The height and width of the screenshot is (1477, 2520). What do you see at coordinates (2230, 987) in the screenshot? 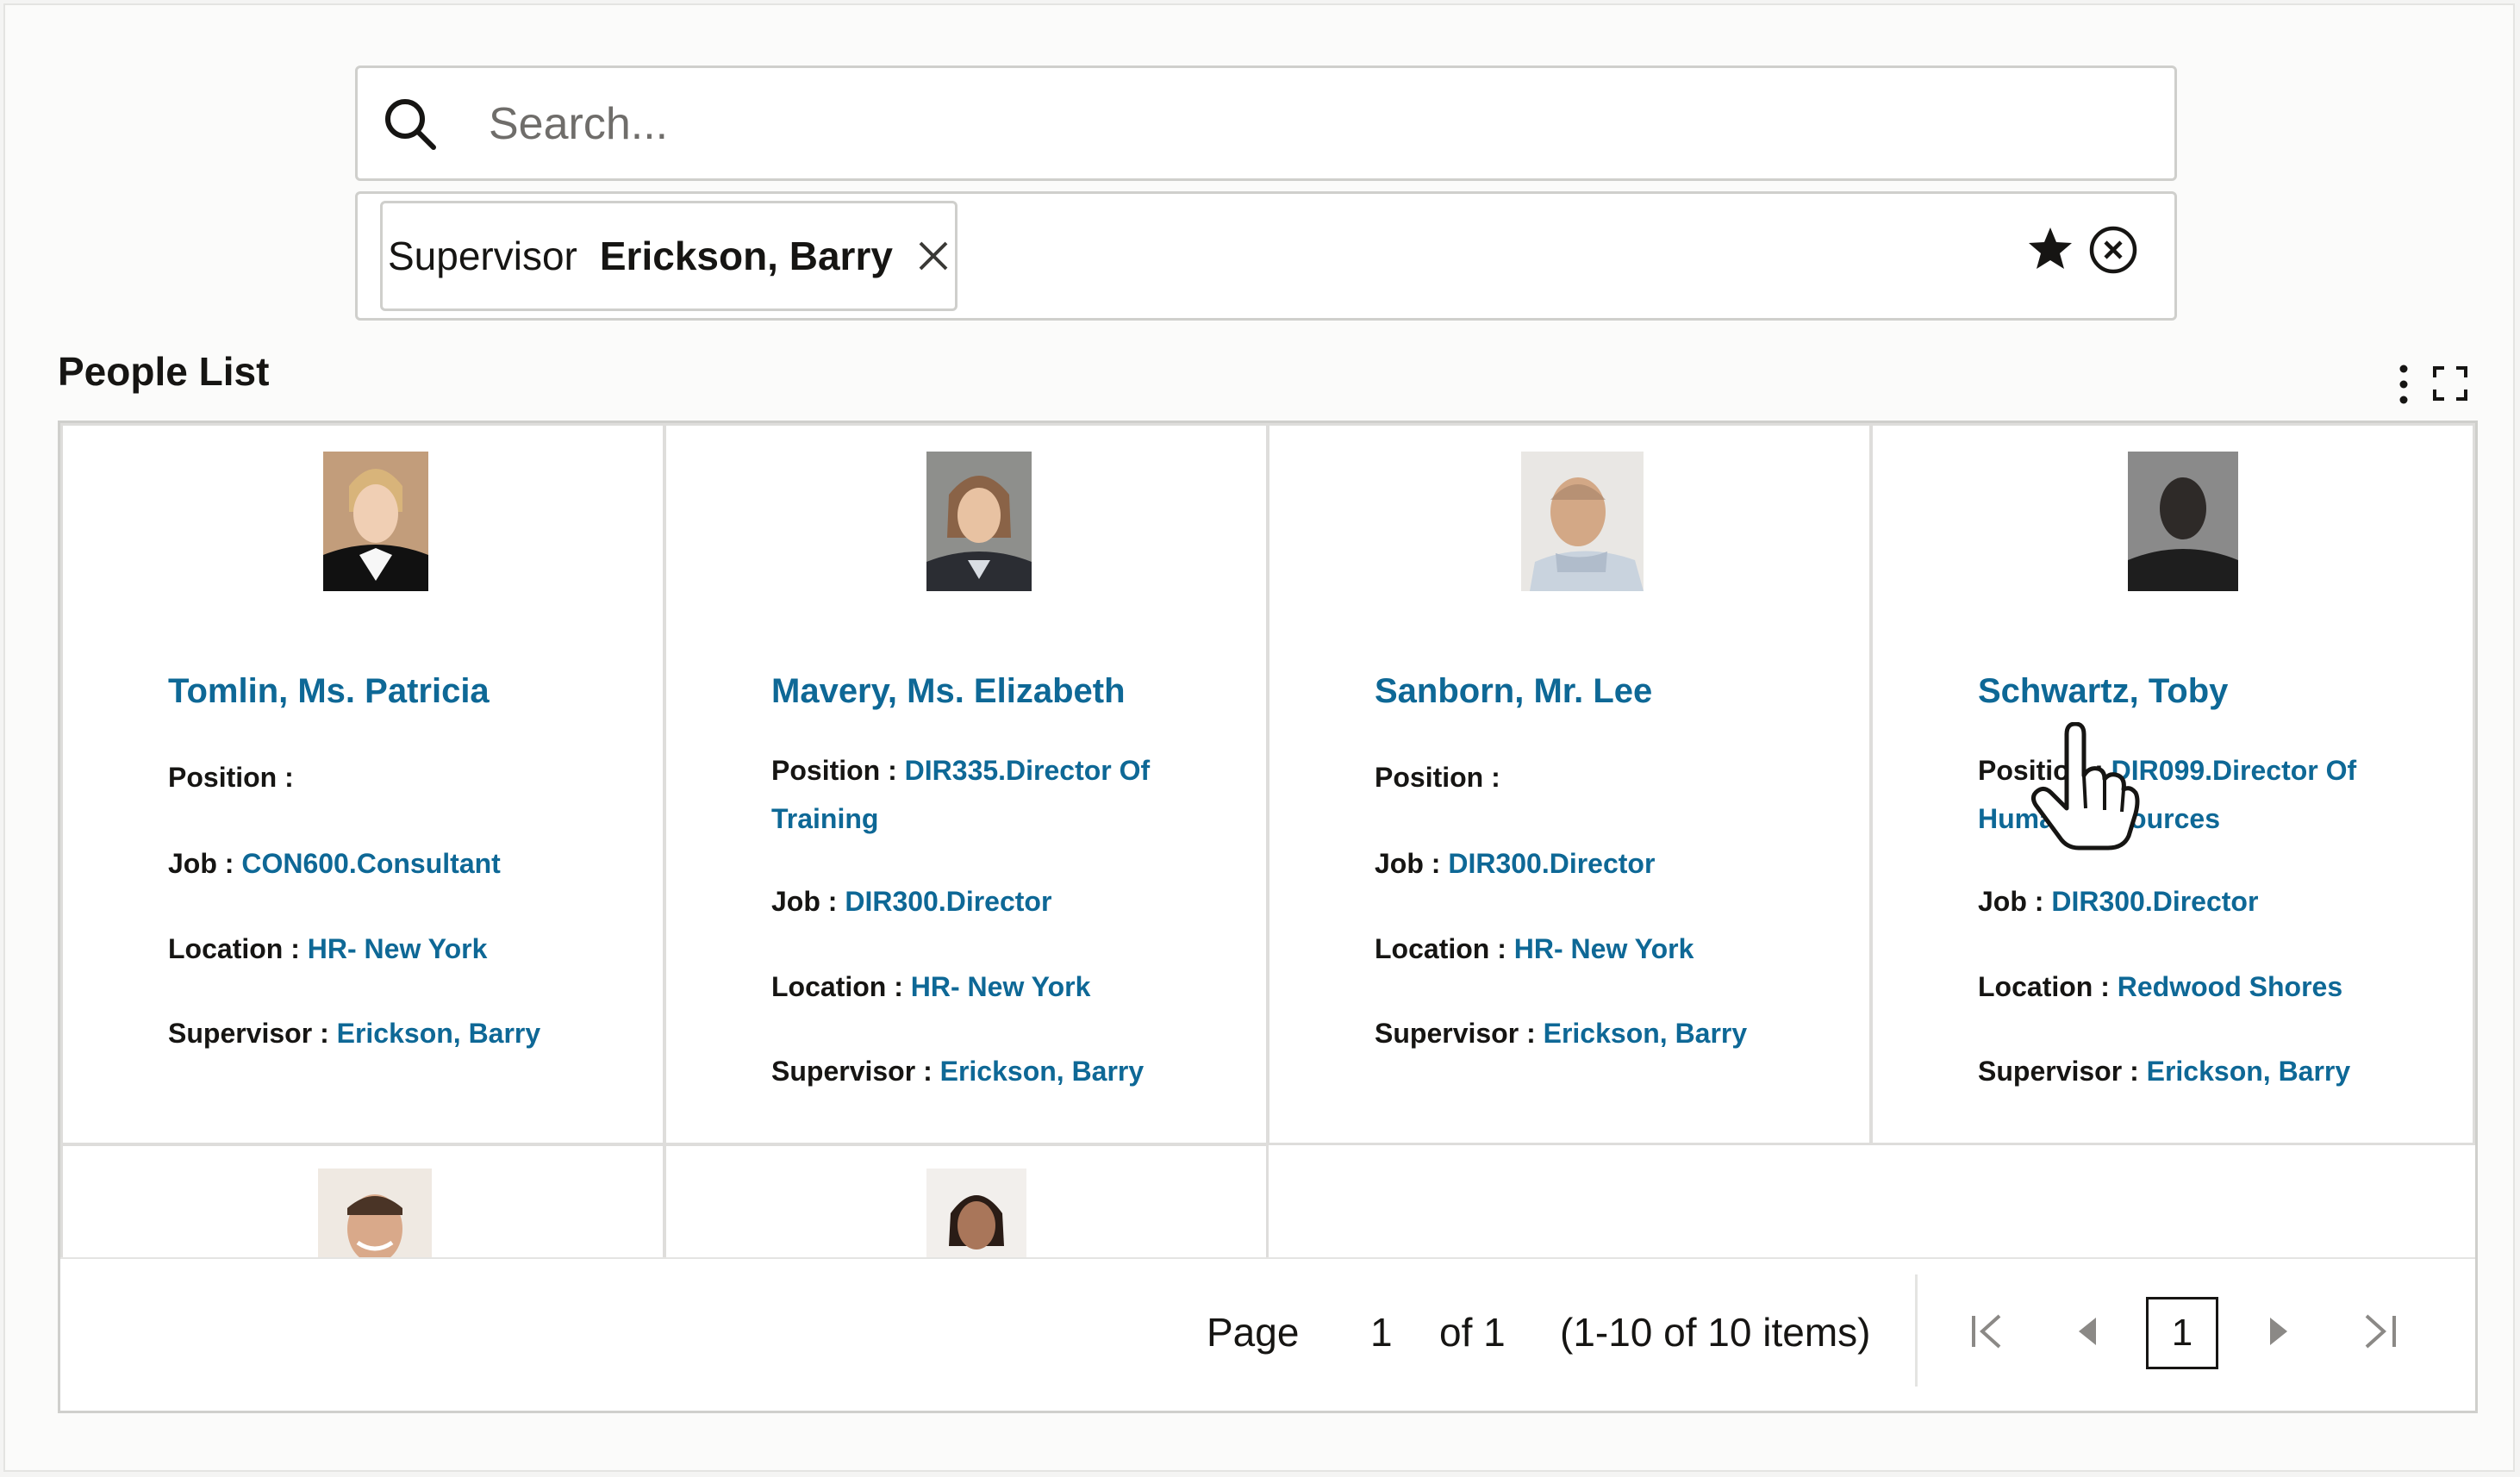
I see `location-value-link: Redwood Shores` at bounding box center [2230, 987].